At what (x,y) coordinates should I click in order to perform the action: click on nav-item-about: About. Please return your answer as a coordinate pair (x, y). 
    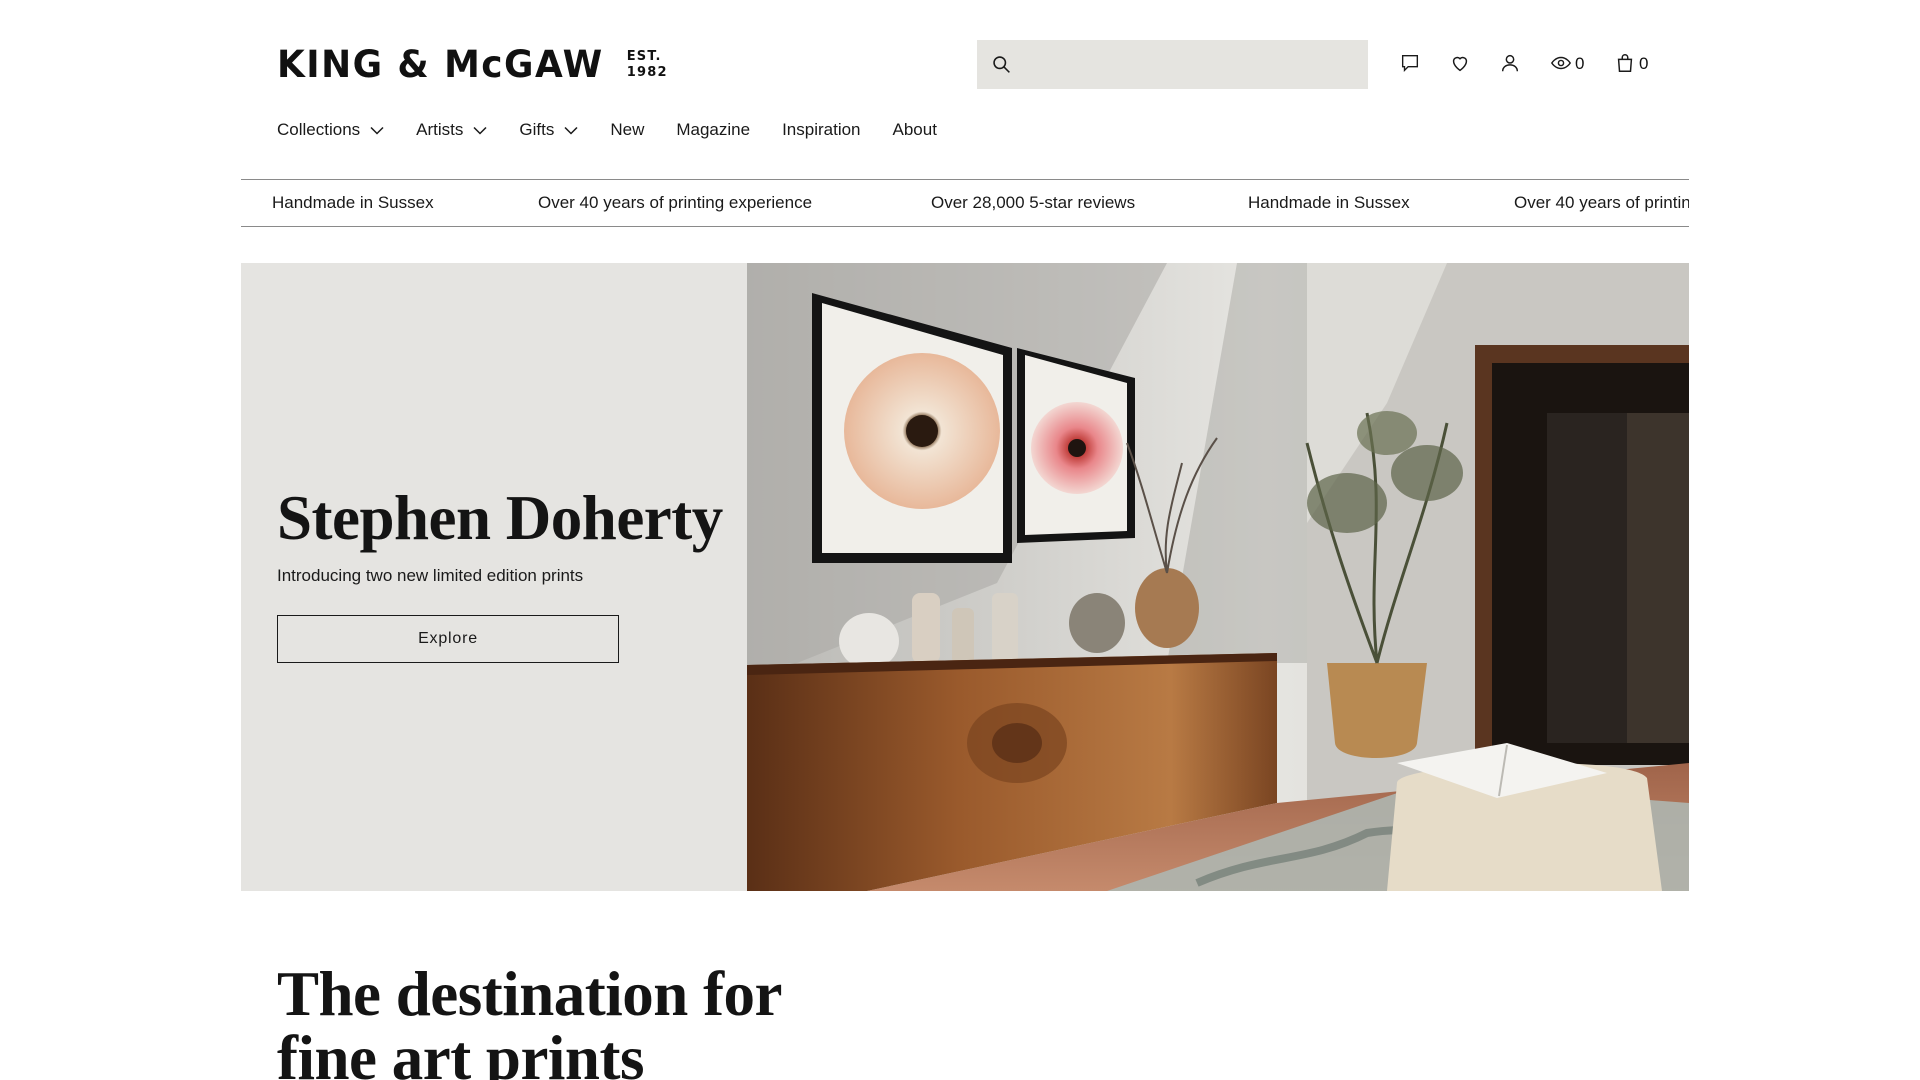
    Looking at the image, I should click on (915, 130).